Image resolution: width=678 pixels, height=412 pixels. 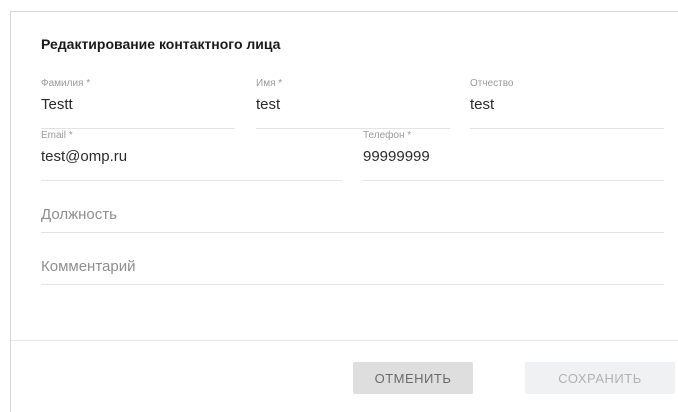 I want to click on comment-field: Комментарий, so click(x=352, y=272).